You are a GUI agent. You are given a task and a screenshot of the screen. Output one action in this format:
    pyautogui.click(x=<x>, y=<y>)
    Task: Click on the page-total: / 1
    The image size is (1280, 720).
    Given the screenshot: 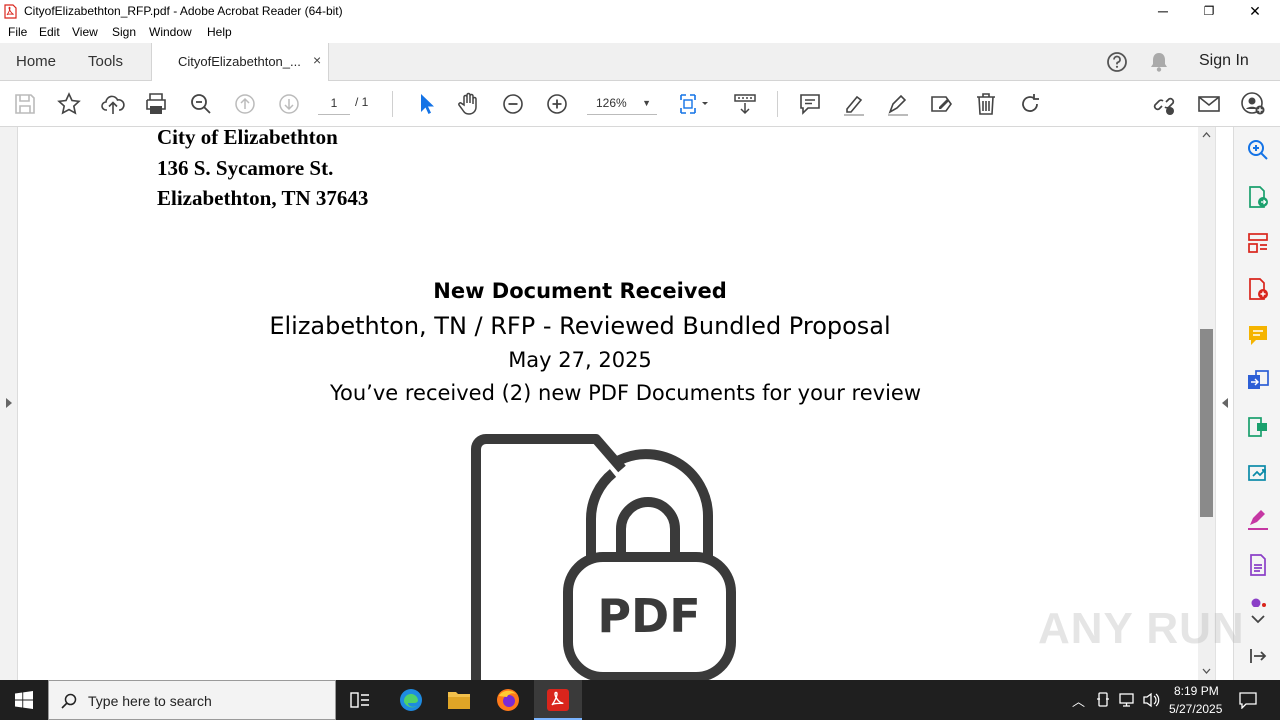 What is the action you would take?
    pyautogui.click(x=362, y=102)
    